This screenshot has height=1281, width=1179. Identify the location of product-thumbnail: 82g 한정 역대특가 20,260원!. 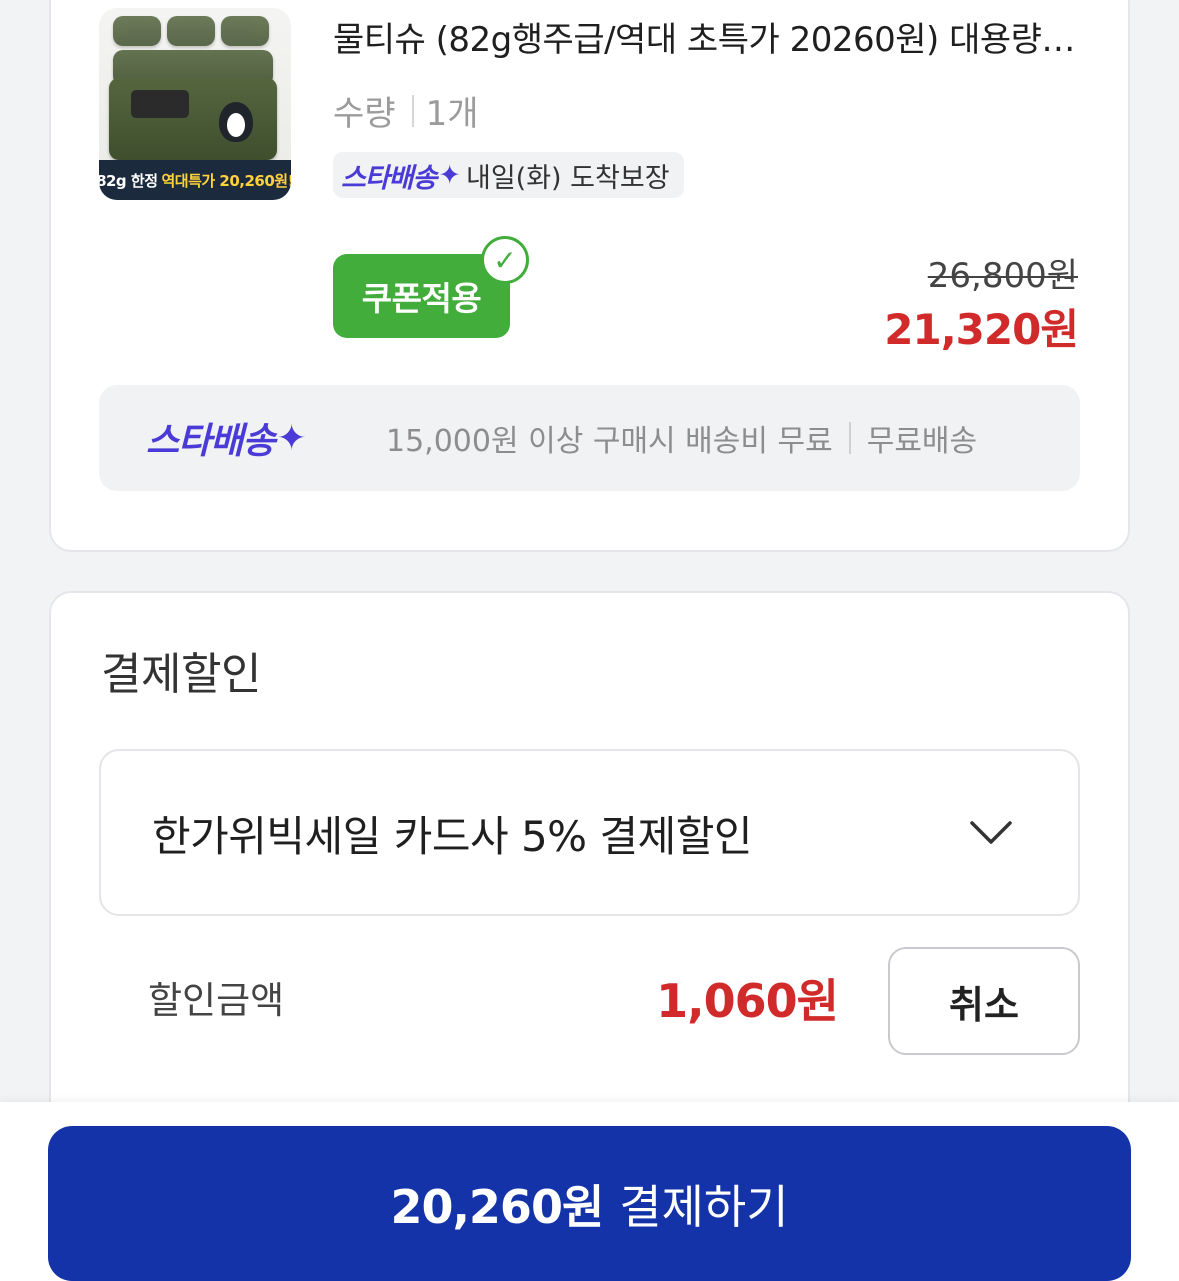
(195, 104).